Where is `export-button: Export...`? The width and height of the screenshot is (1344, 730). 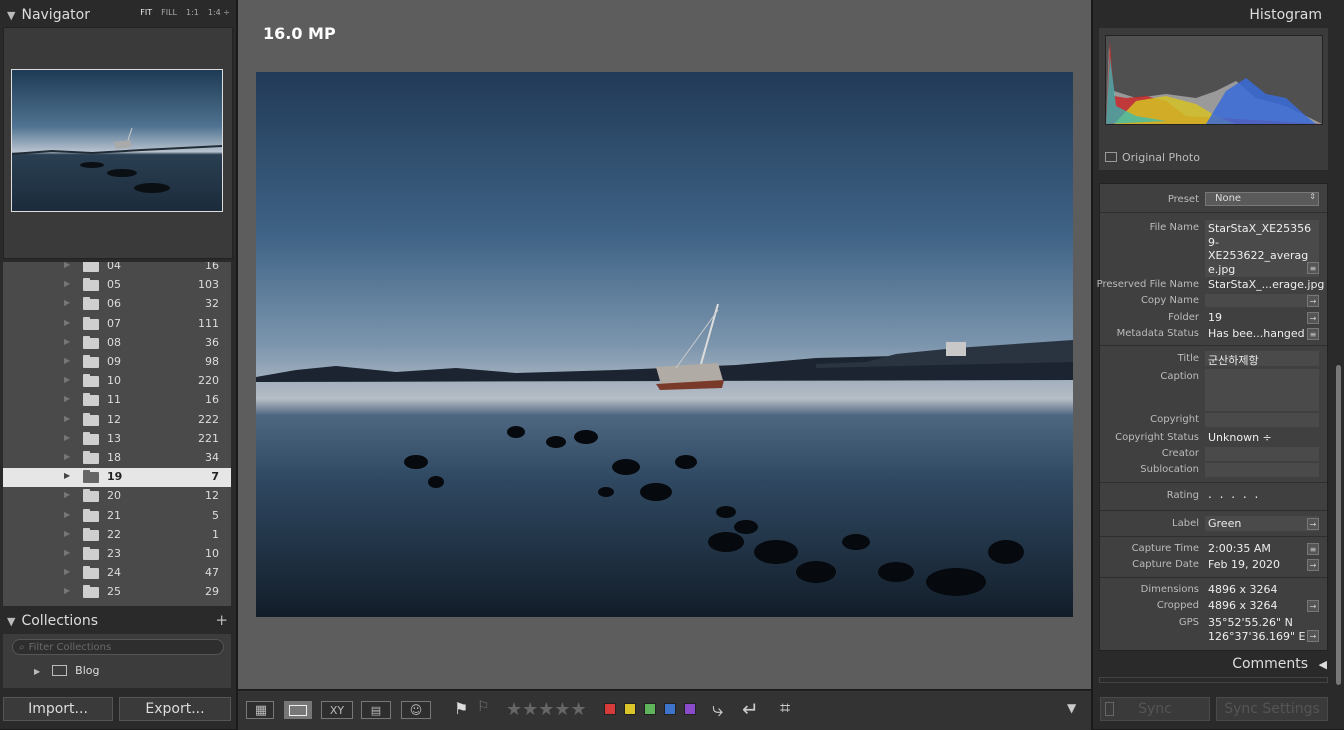 export-button: Export... is located at coordinates (175, 709).